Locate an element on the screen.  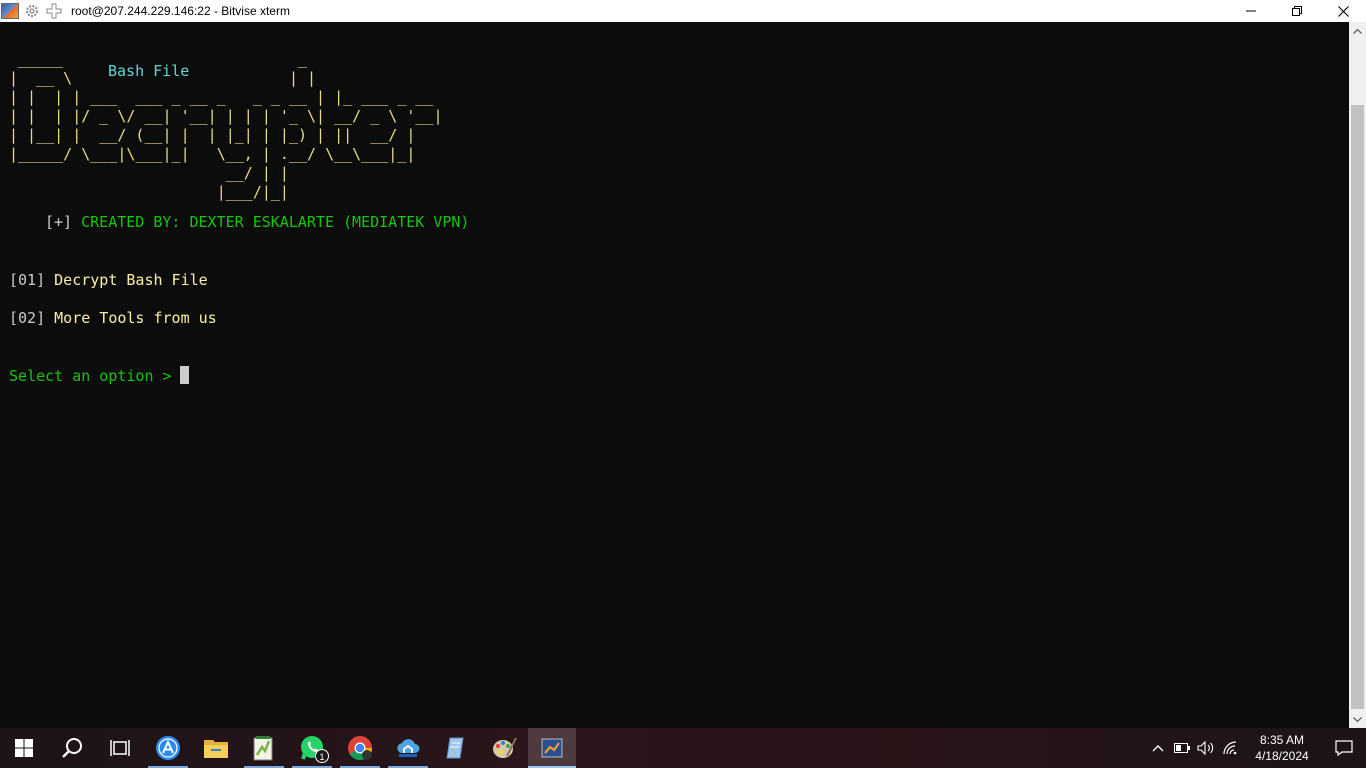
search-icon is located at coordinates (72, 748).